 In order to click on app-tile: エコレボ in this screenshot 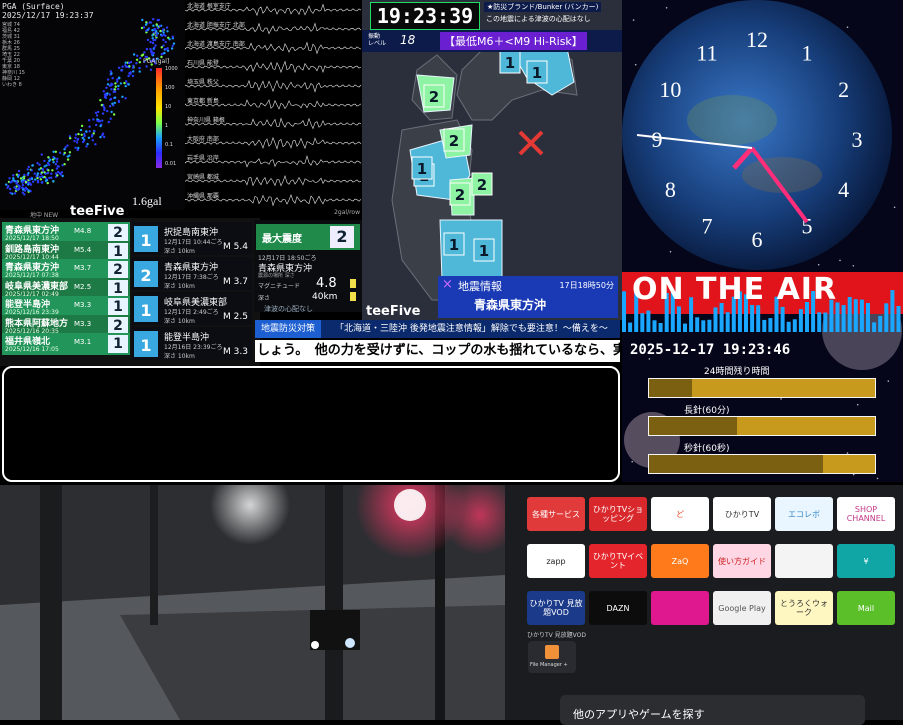, I will do `click(804, 514)`.